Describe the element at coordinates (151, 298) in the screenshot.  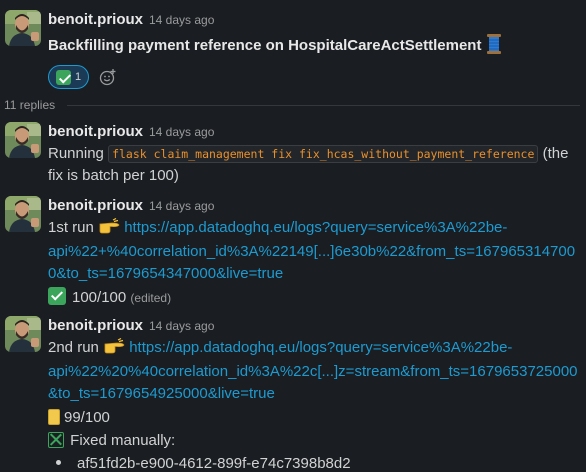
I see `edited-label: (edited)` at that location.